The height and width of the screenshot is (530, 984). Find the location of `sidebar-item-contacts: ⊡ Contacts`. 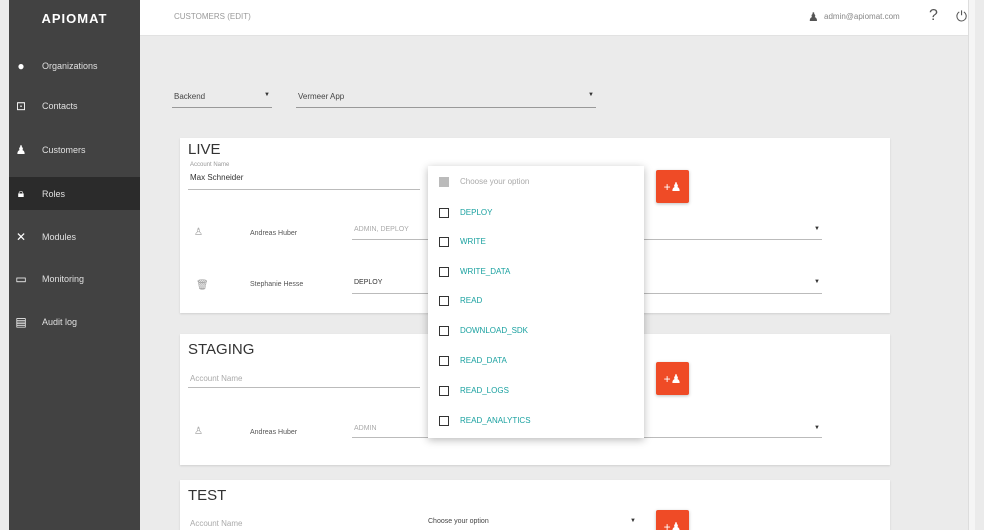

sidebar-item-contacts: ⊡ Contacts is located at coordinates (74, 105).